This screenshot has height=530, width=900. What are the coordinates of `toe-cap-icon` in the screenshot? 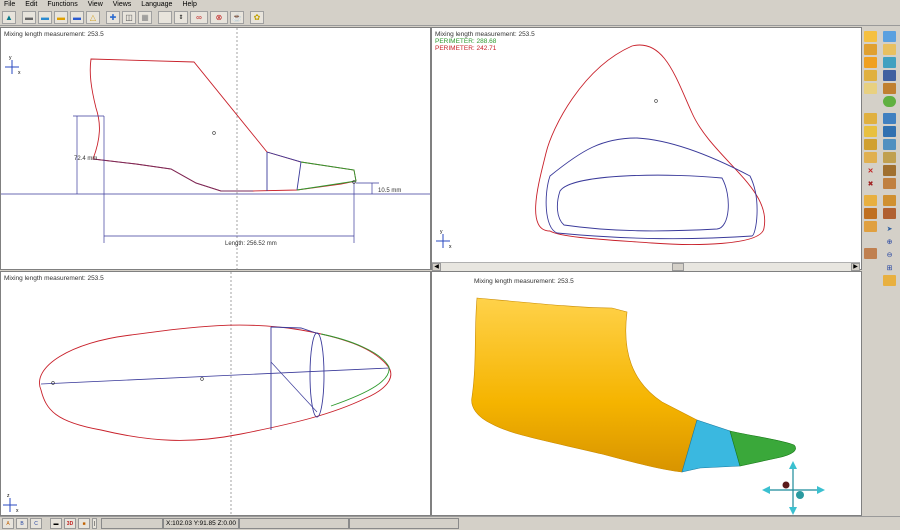 It's located at (870, 200).